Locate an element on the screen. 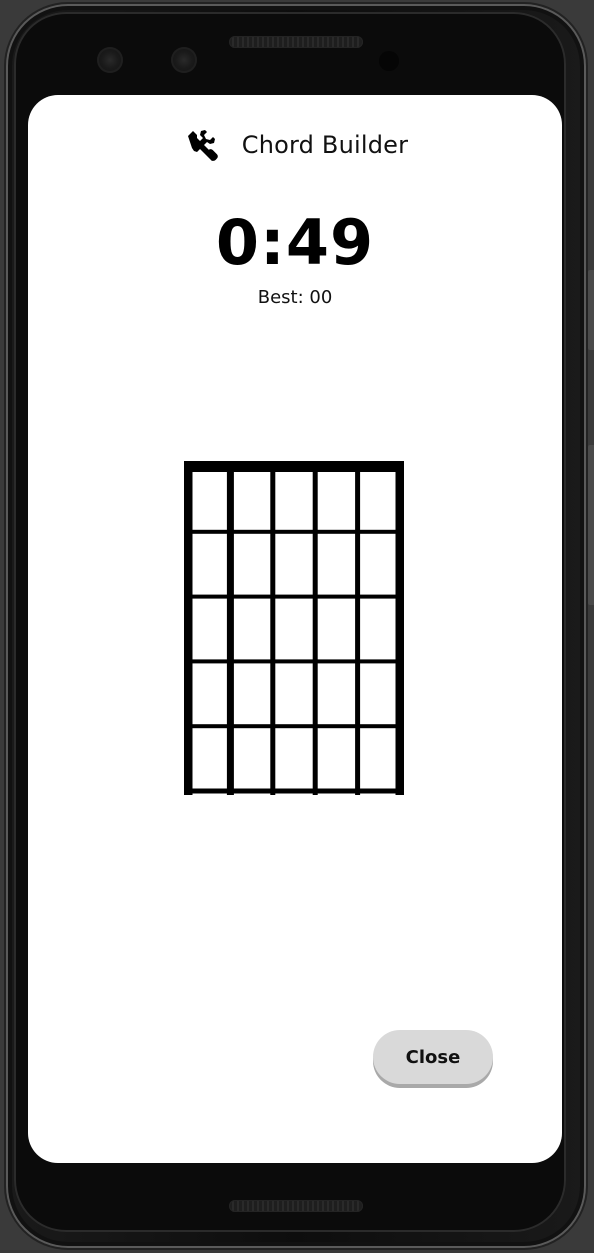 The height and width of the screenshot is (1253, 594). power-button is located at coordinates (591, 310).